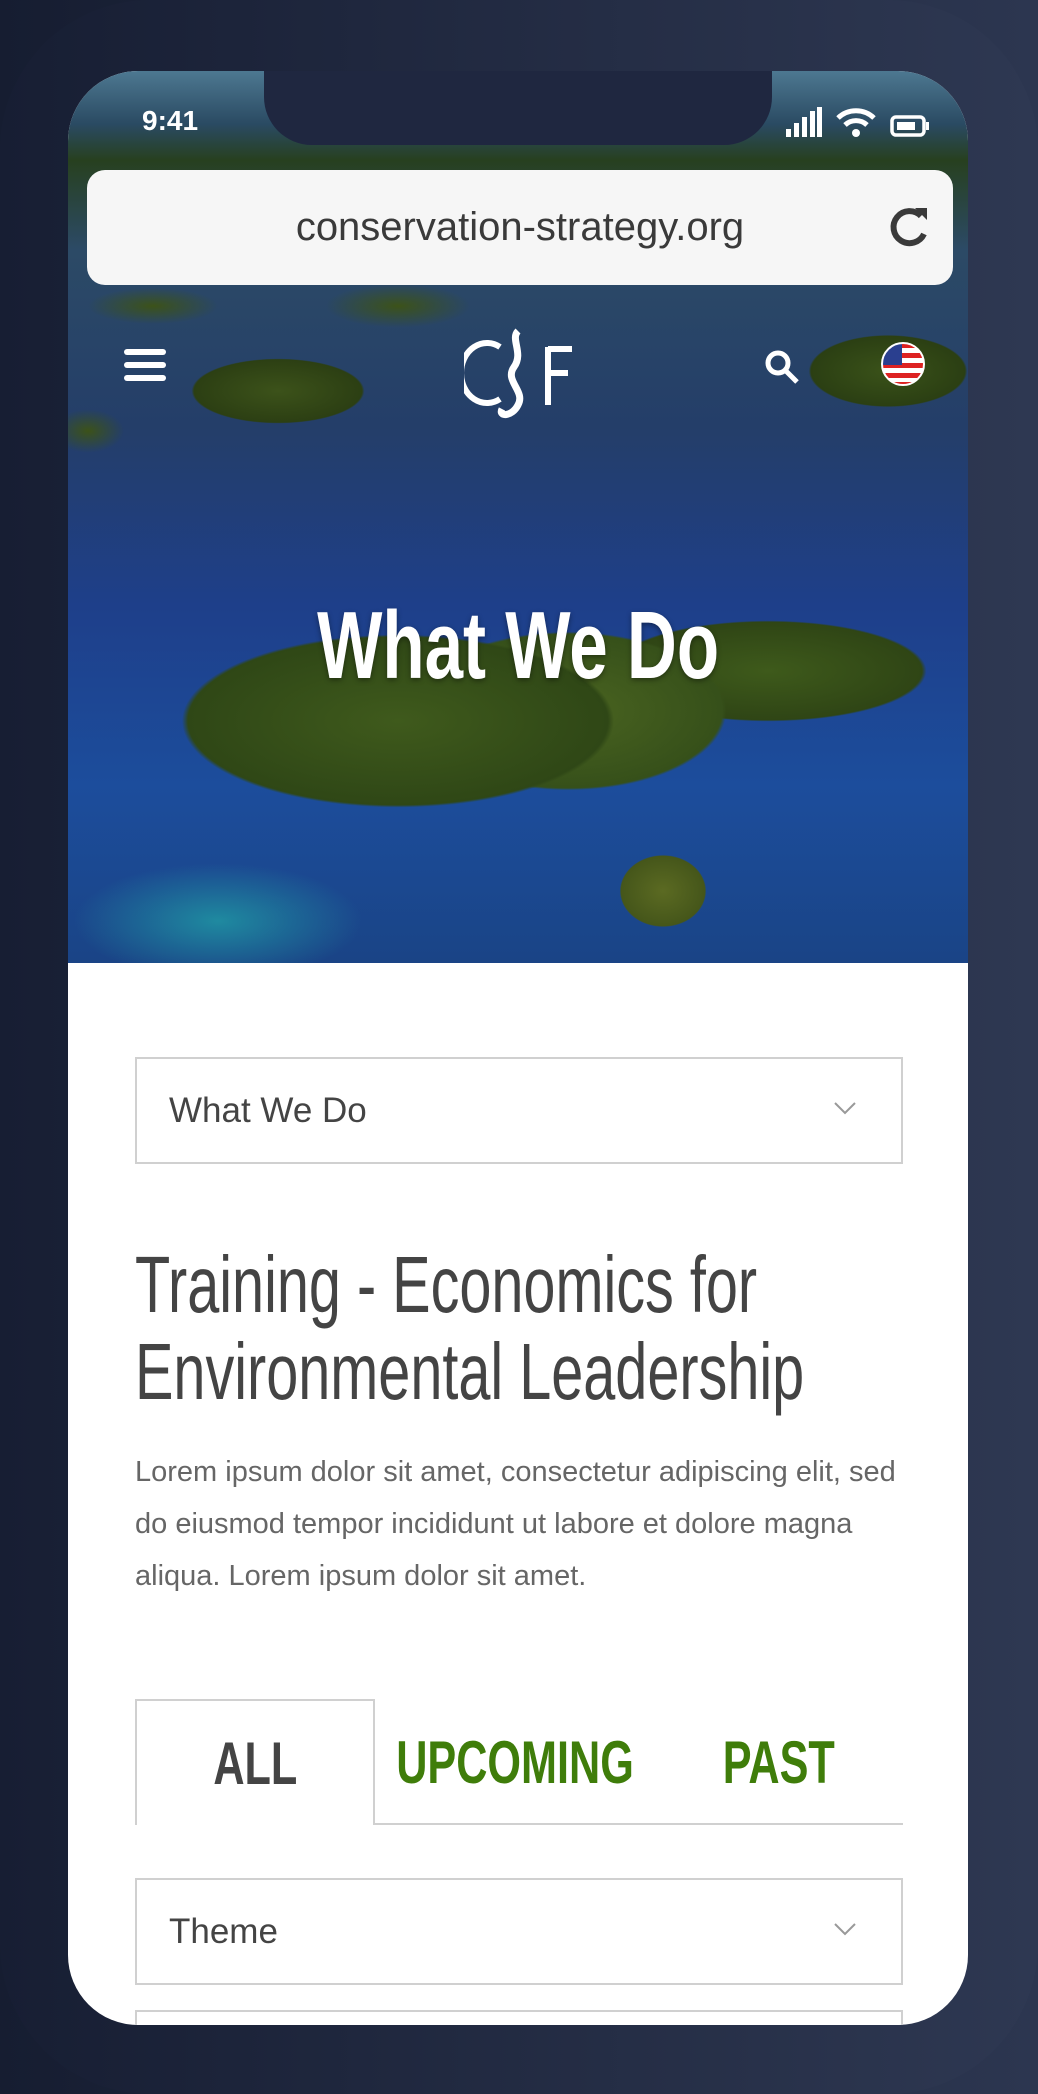 The height and width of the screenshot is (2094, 1038). Describe the element at coordinates (519, 1931) in the screenshot. I see `theme-select: Theme` at that location.